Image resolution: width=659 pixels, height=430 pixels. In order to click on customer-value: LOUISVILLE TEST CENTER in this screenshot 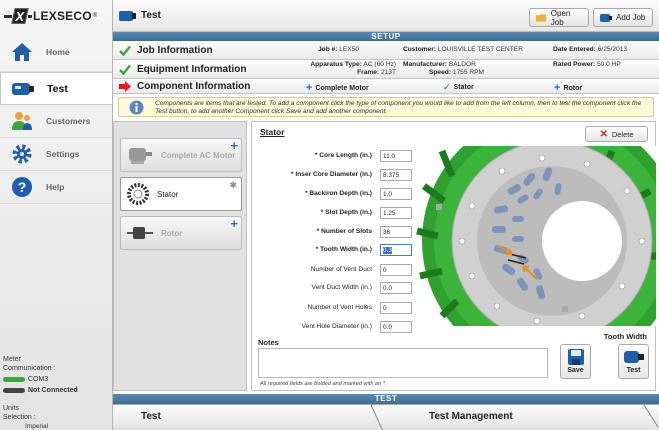, I will do `click(480, 49)`.